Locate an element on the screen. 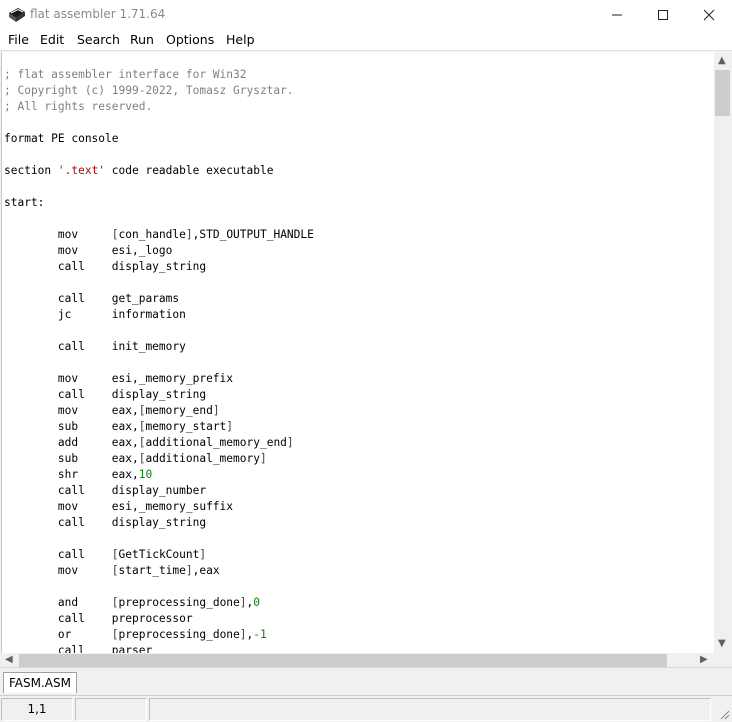 The height and width of the screenshot is (722, 732). file-tab-bar: FASM.ASM is located at coordinates (366, 681).